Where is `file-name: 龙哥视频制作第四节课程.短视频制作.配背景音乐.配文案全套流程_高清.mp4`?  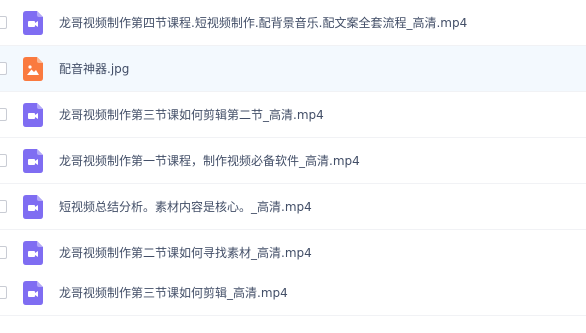 file-name: 龙哥视频制作第四节课程.短视频制作.配背景音乐.配文案全套流程_高清.mp4 is located at coordinates (263, 23).